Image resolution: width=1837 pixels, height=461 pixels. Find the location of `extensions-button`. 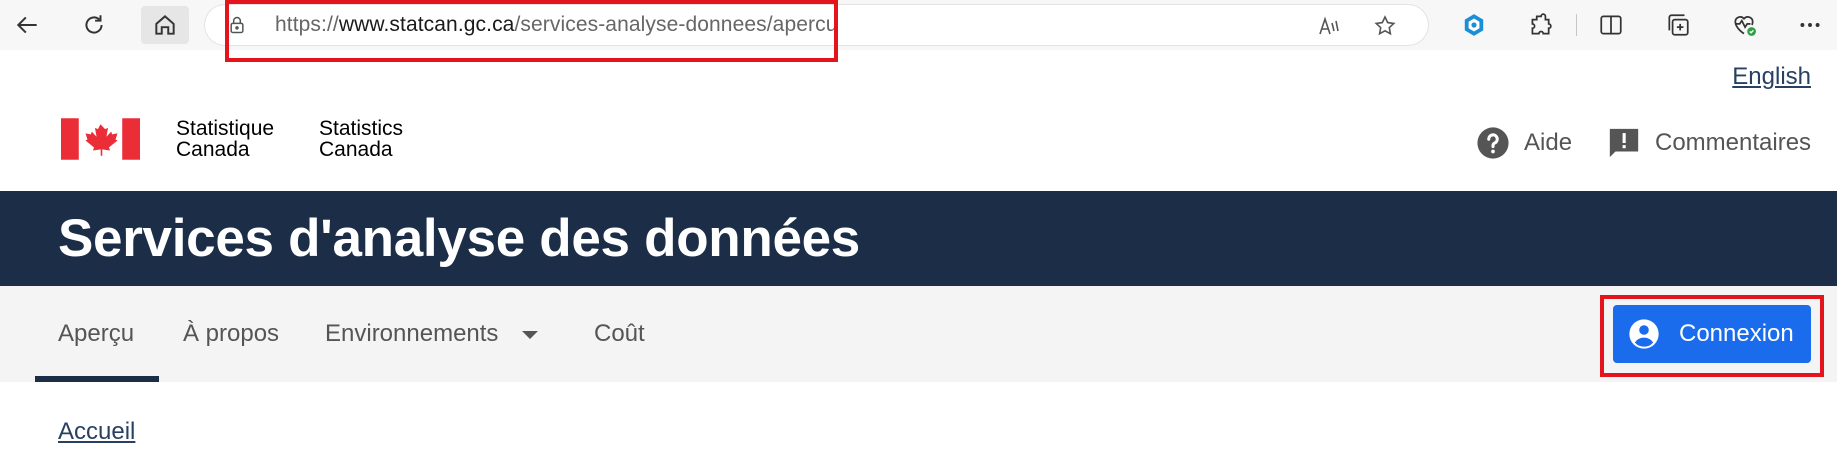

extensions-button is located at coordinates (1540, 25).